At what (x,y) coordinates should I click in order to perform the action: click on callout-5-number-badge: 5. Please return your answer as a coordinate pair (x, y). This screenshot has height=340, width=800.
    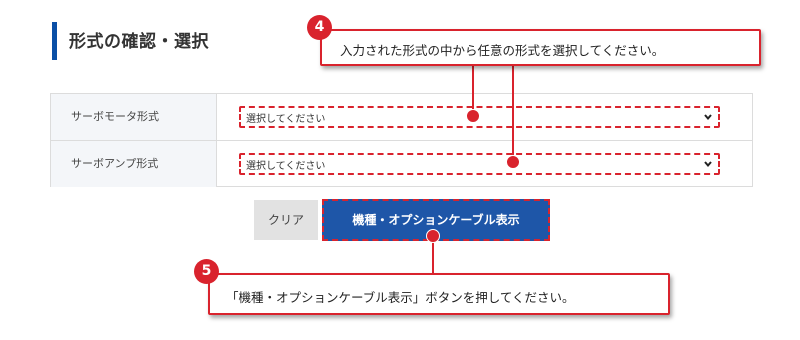
    Looking at the image, I should click on (206, 271).